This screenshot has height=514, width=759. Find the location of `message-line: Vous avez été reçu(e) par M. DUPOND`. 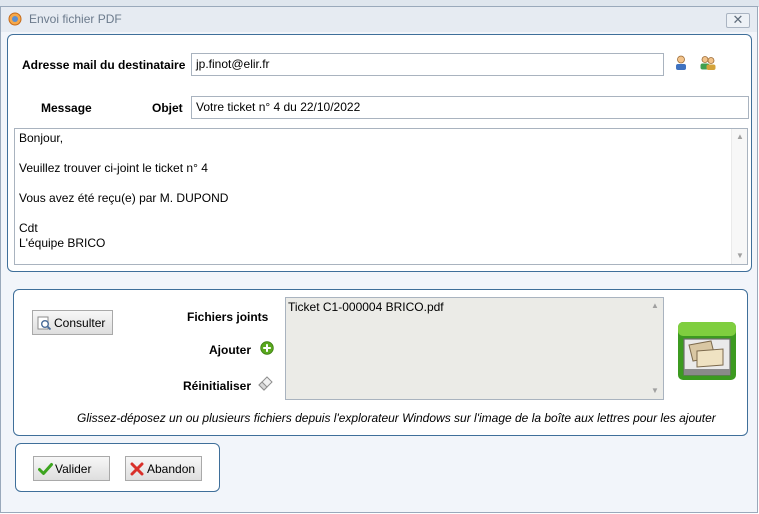

message-line: Vous avez été reçu(e) par M. DUPOND is located at coordinates (124, 198).